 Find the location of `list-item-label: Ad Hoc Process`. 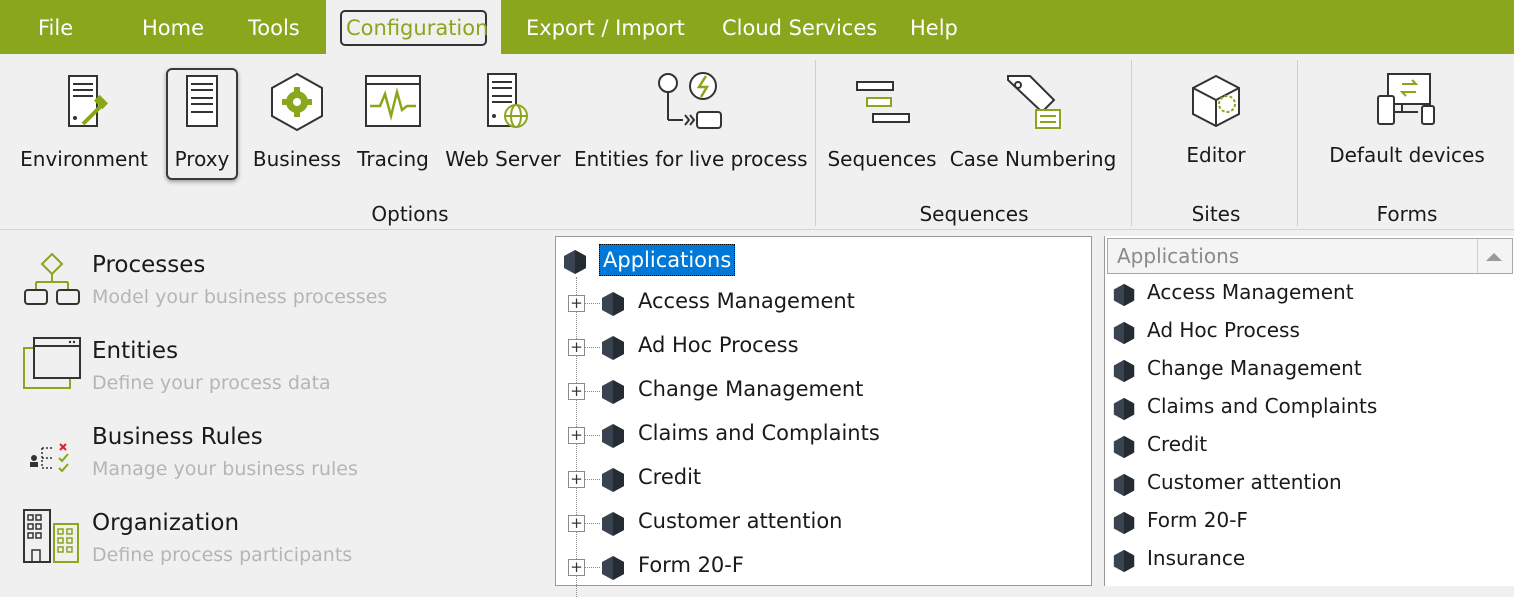

list-item-label: Ad Hoc Process is located at coordinates (1223, 330).